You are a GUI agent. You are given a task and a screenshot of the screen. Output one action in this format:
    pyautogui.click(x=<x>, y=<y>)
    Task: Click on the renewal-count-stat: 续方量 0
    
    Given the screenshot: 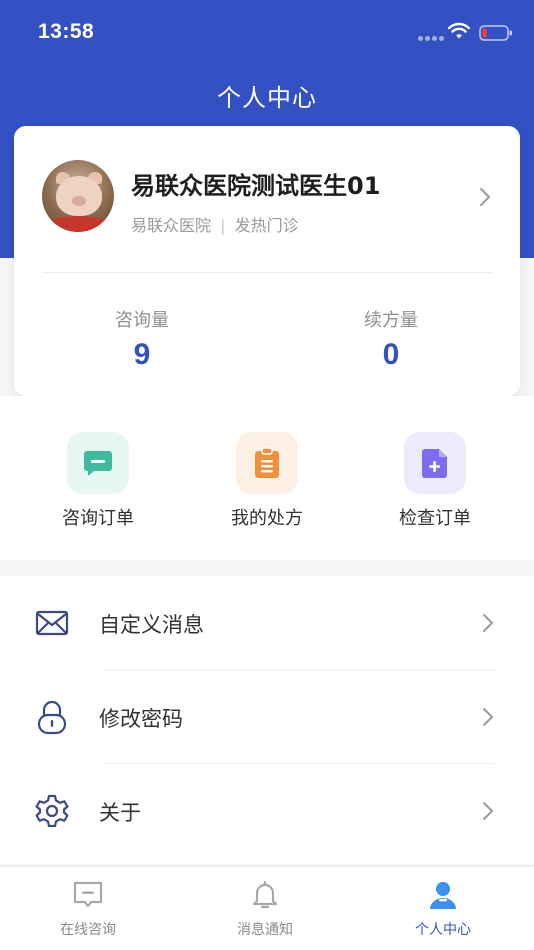 What is the action you would take?
    pyautogui.click(x=391, y=339)
    